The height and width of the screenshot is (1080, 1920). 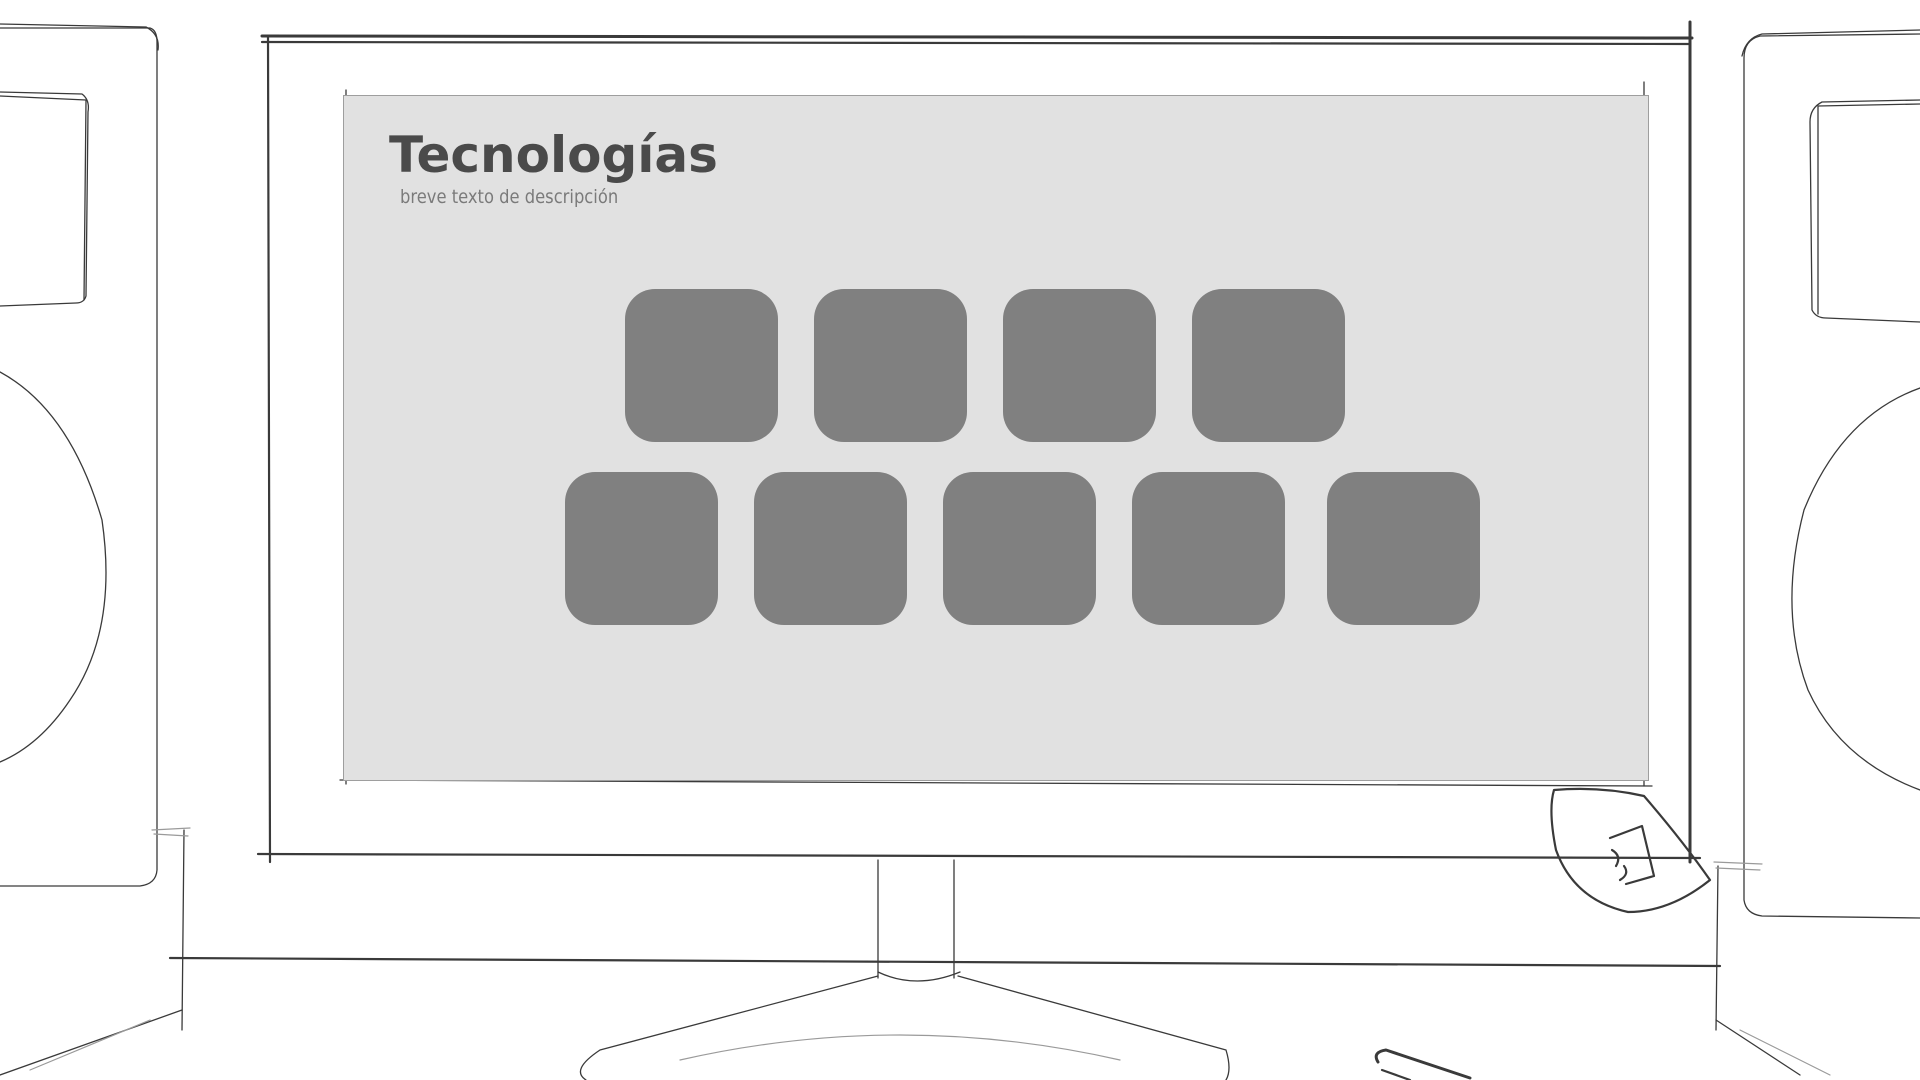 I want to click on left-speaker-icon, so click(x=95, y=549).